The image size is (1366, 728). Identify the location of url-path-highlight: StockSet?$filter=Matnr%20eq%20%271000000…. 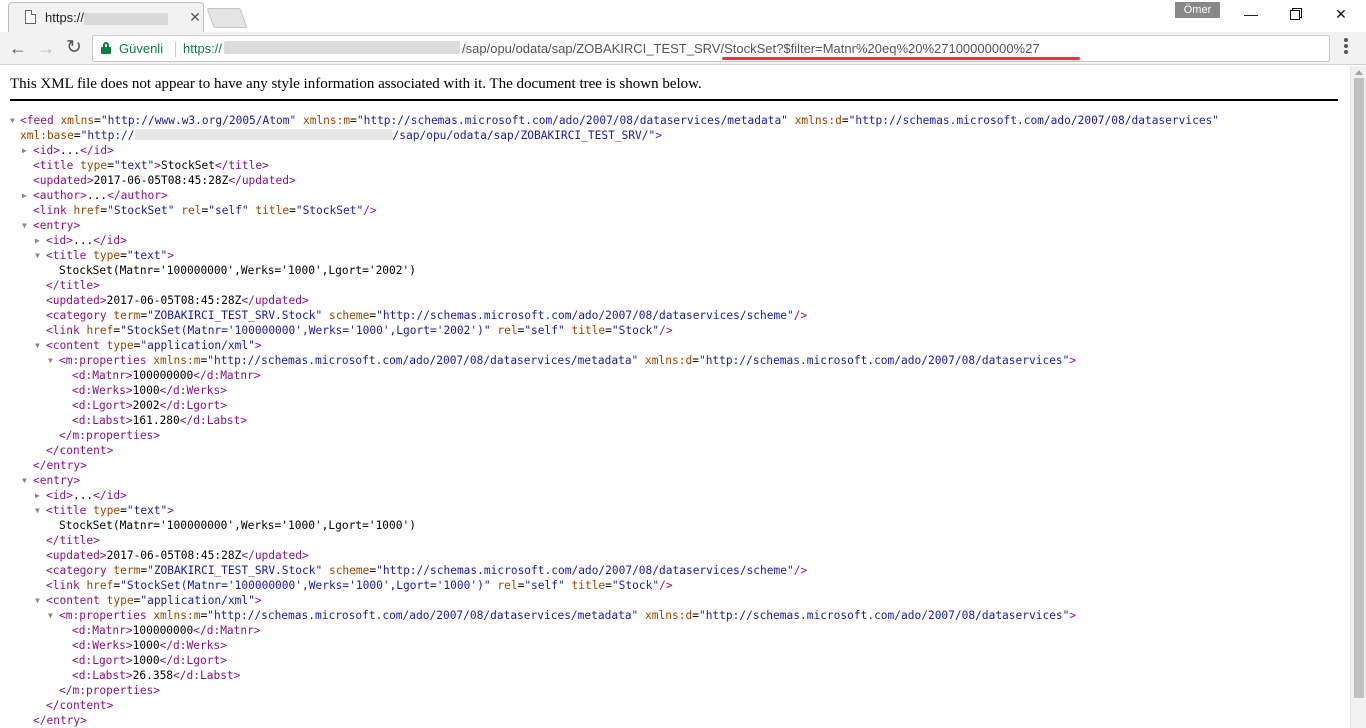
(882, 48).